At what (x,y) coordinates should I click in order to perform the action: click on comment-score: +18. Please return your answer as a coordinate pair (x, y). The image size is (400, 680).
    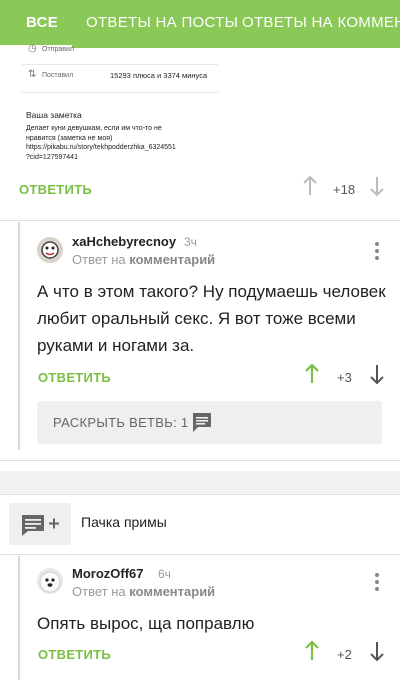
    Looking at the image, I should click on (344, 189).